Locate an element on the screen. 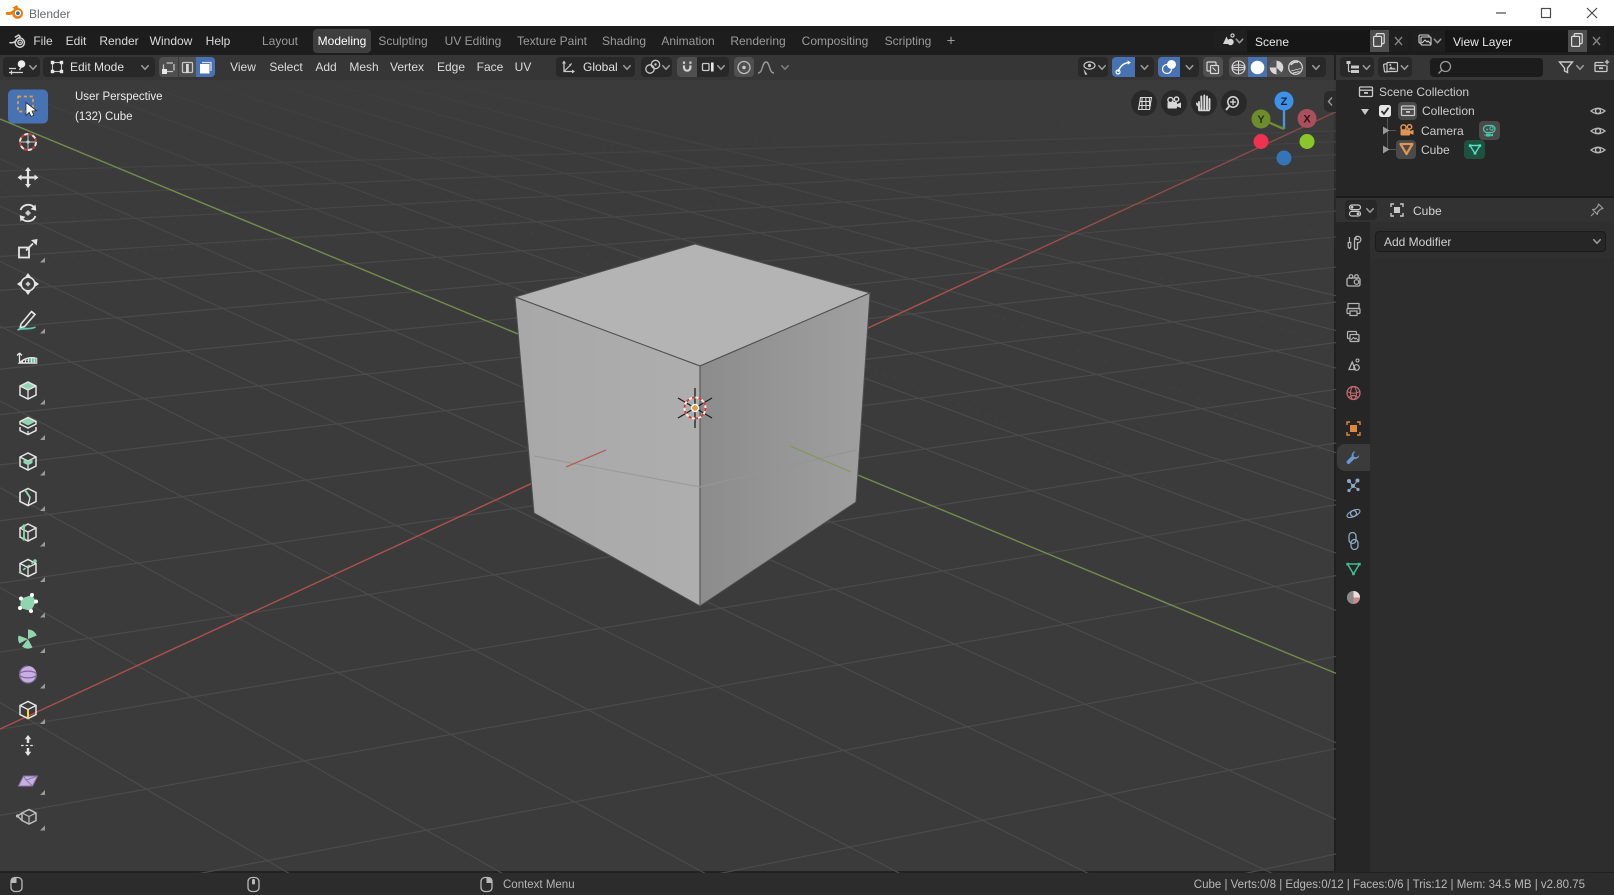  svg-text: (132) Cube is located at coordinates (104, 117).